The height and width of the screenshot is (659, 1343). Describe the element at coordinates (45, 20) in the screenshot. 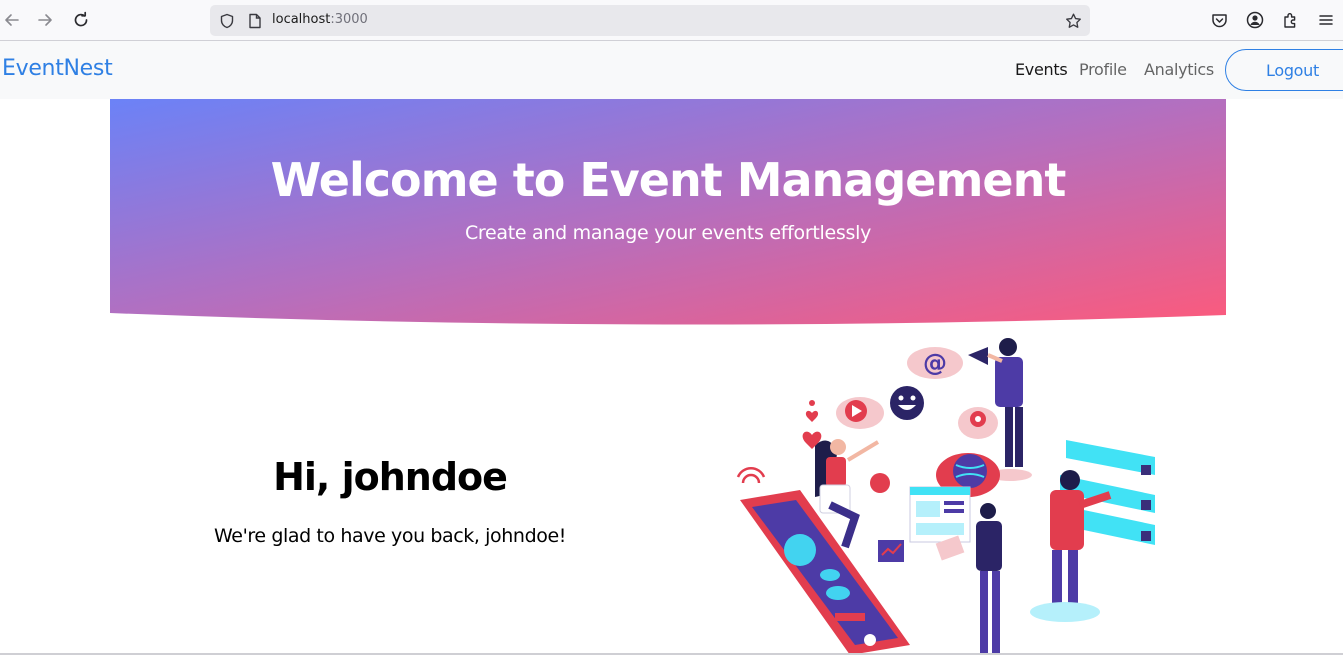

I see `forward-icon` at that location.